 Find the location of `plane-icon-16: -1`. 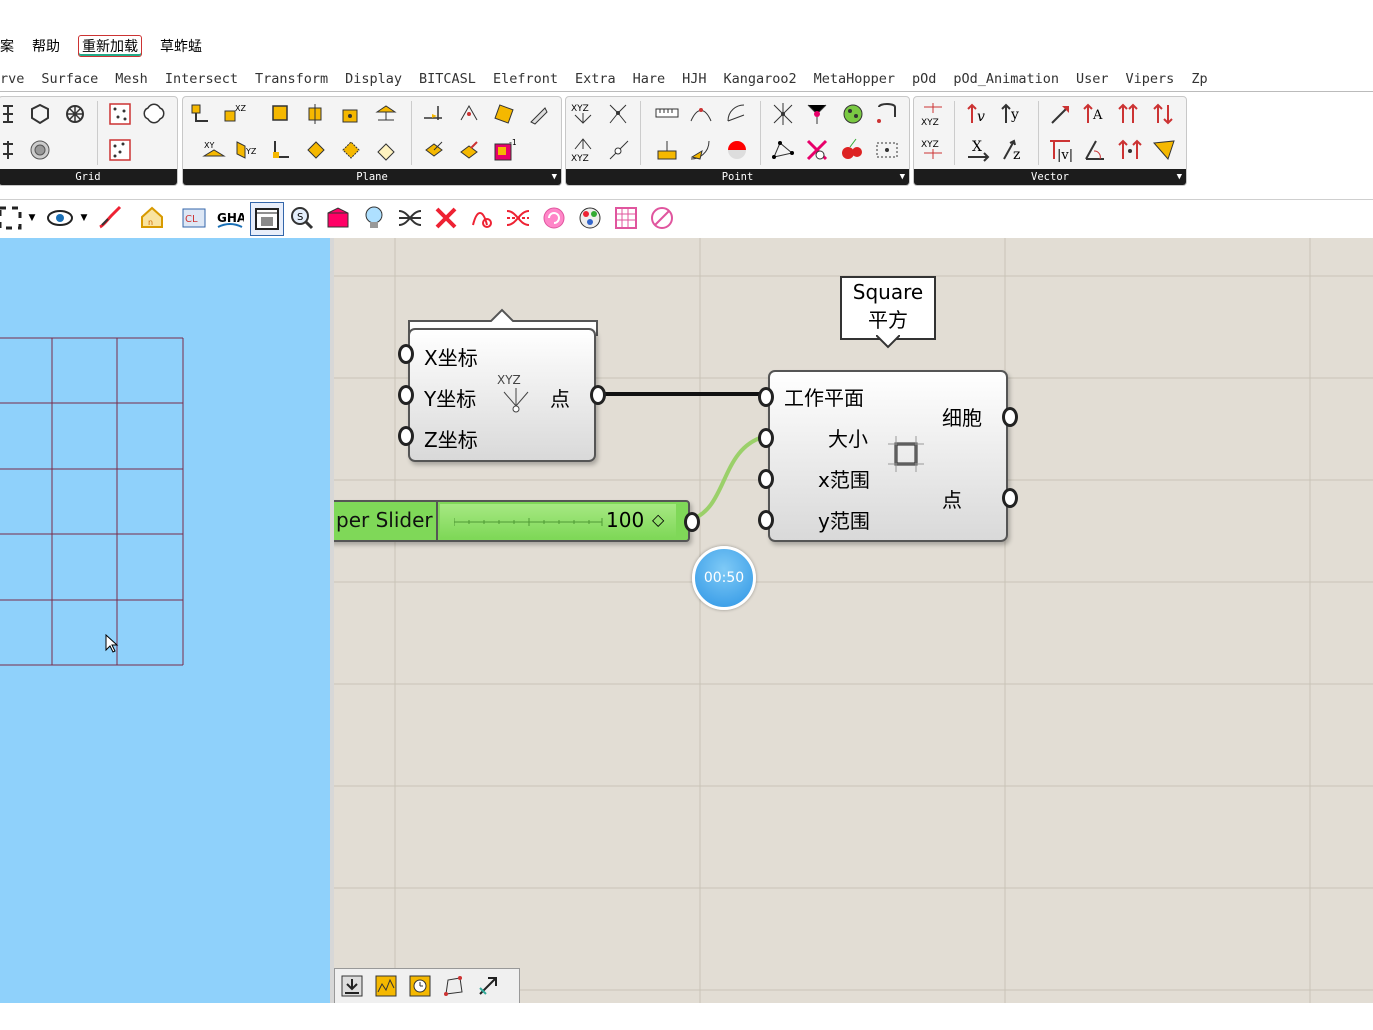

plane-icon-16: -1 is located at coordinates (504, 150).